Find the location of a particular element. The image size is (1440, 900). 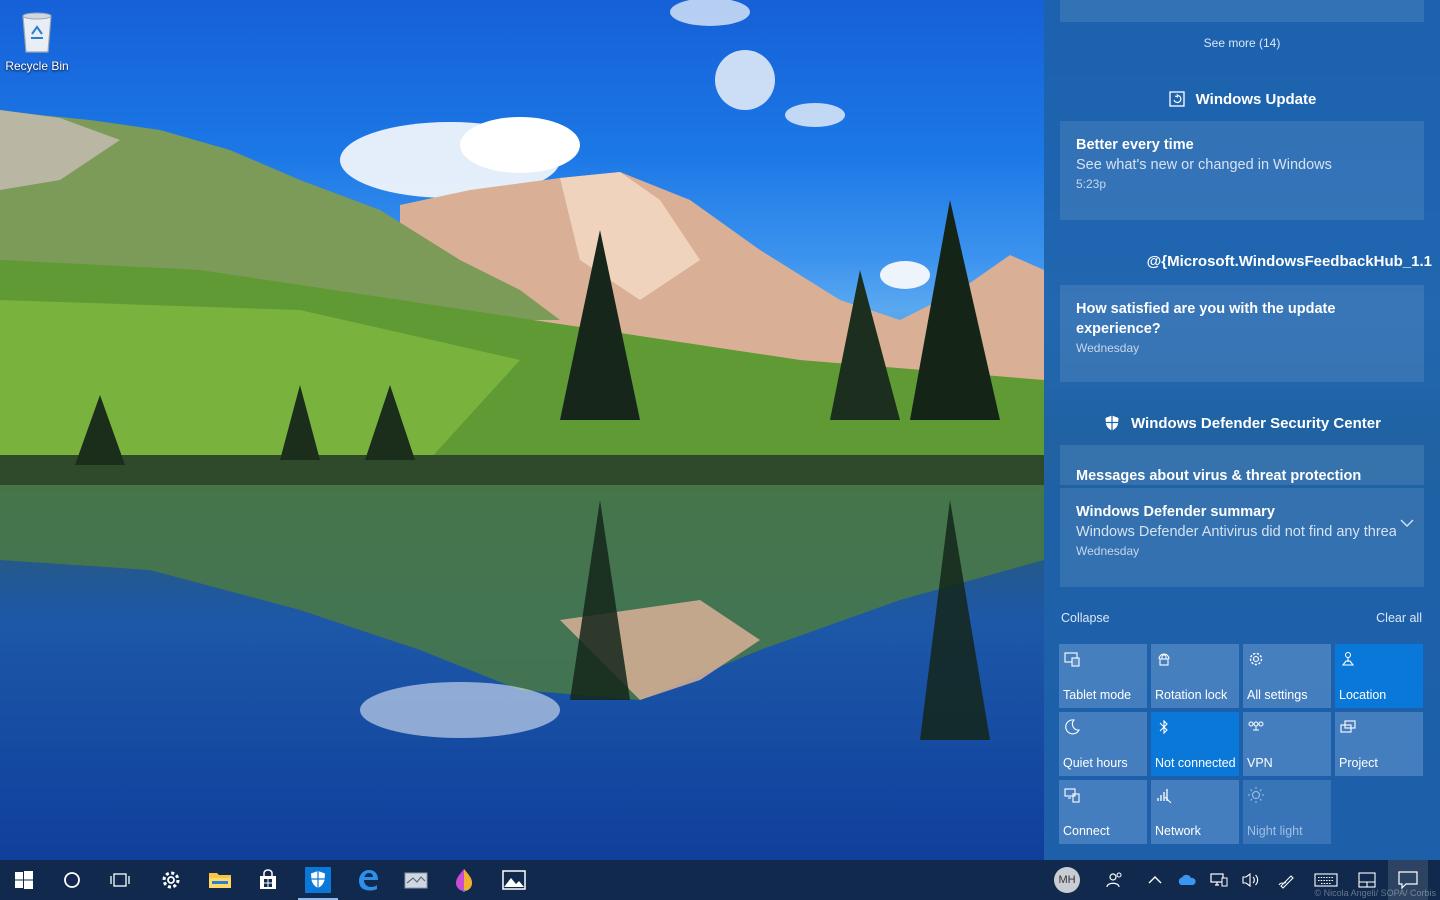

windows-logo-icon is located at coordinates (24, 880).